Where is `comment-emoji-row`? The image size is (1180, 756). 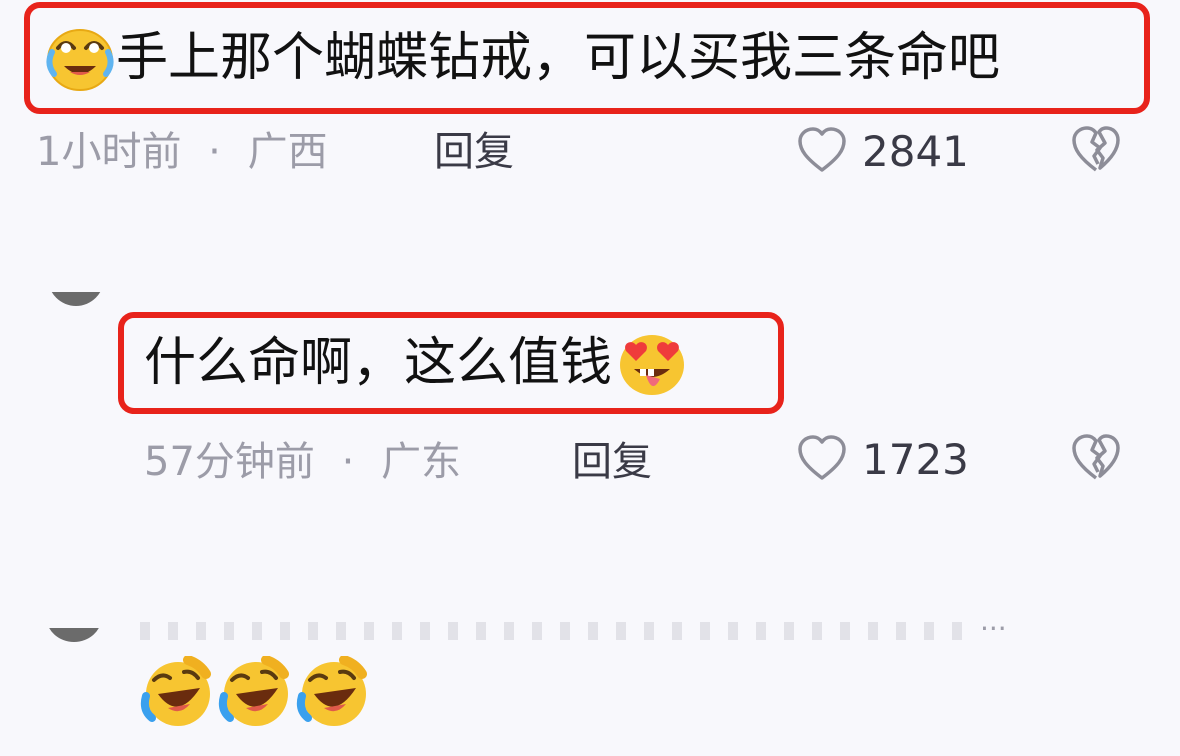
comment-emoji-row is located at coordinates (255, 693).